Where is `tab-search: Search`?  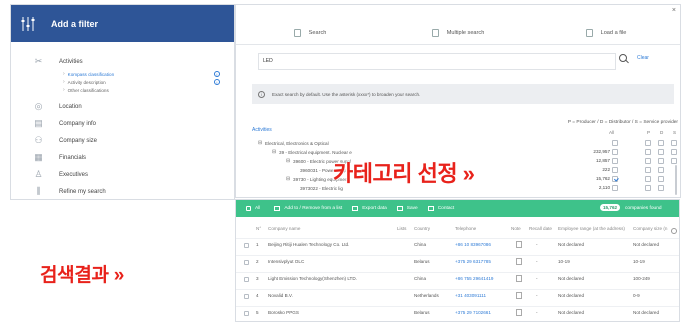 tab-search: Search is located at coordinates (310, 33).